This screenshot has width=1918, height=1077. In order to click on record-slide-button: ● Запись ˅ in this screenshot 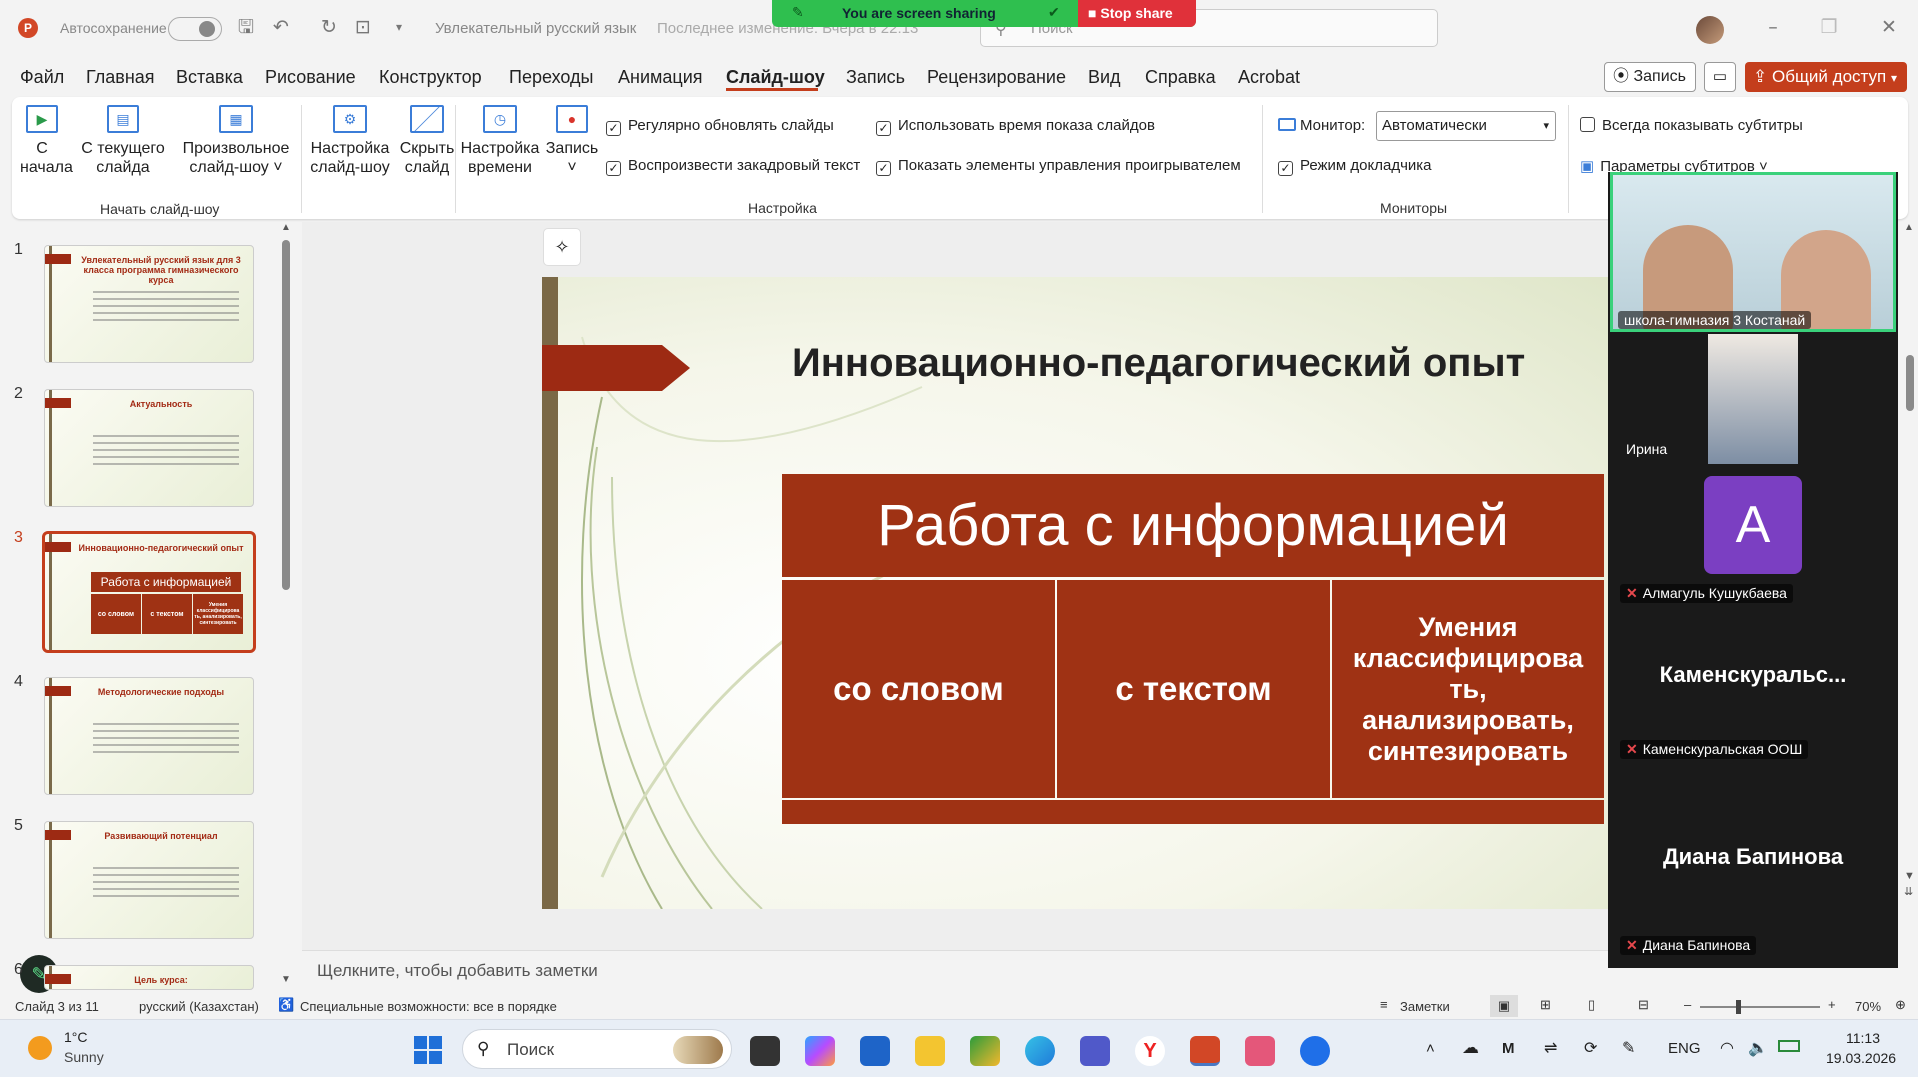, I will do `click(572, 141)`.